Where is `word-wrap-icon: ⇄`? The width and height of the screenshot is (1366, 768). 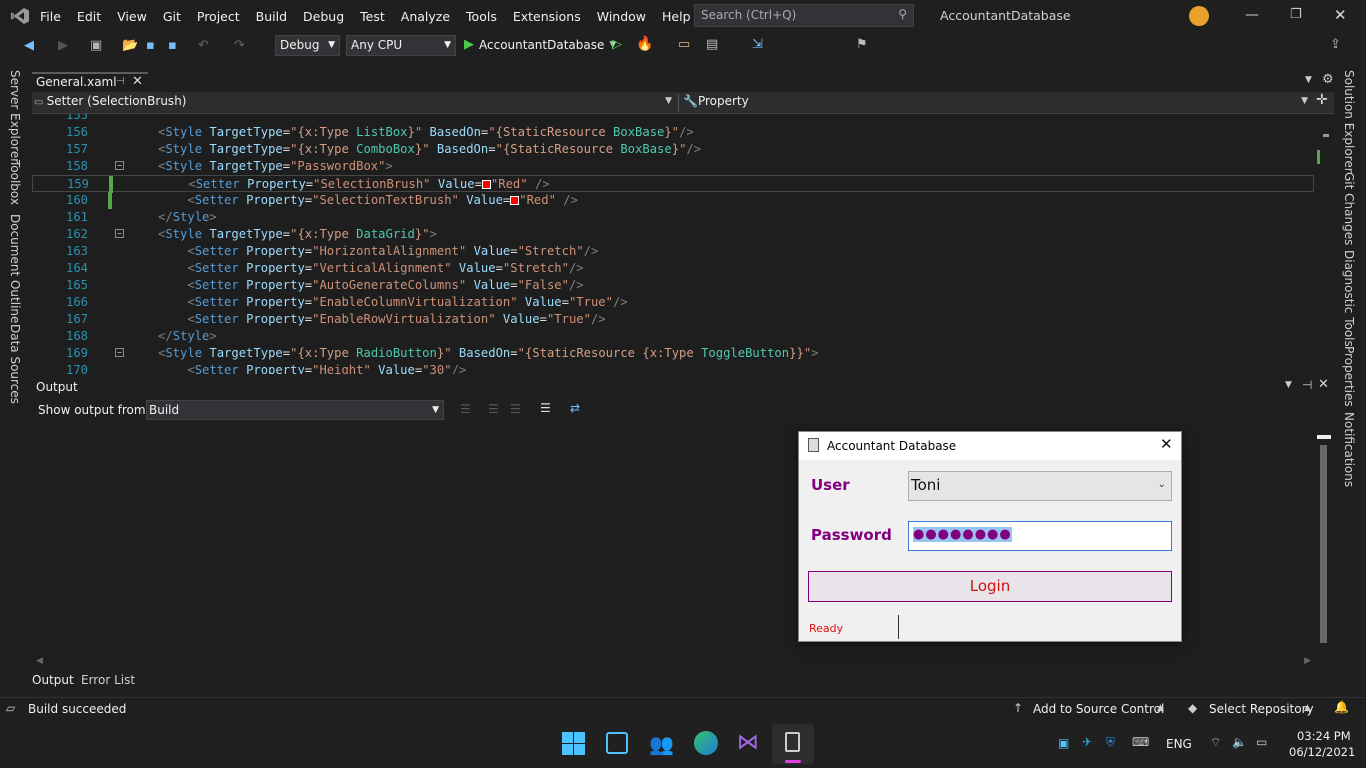 word-wrap-icon: ⇄ is located at coordinates (575, 408).